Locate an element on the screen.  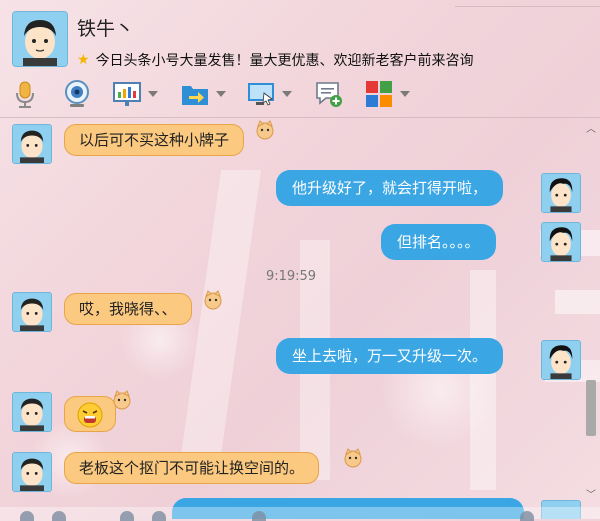
contact-status: ★ 今日头条小号大量发售！量大更优惠、欢迎新老客户前来咨询 is located at coordinates (275, 60).